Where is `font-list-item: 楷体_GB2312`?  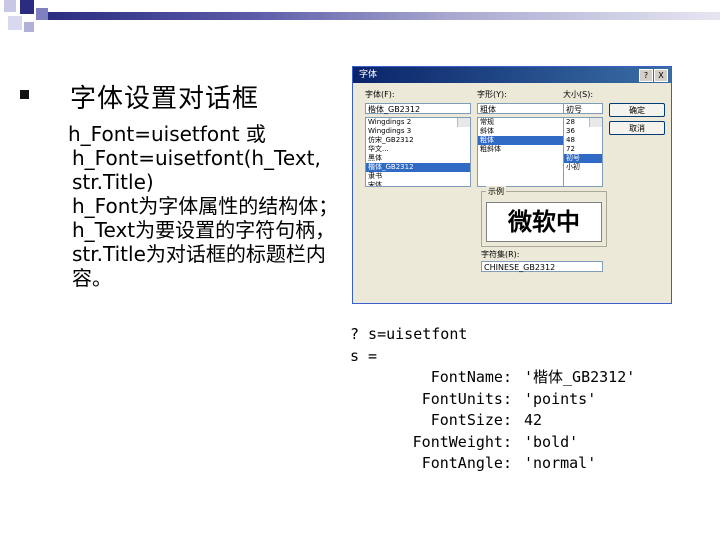
font-list-item: 楷体_GB2312 is located at coordinates (418, 167).